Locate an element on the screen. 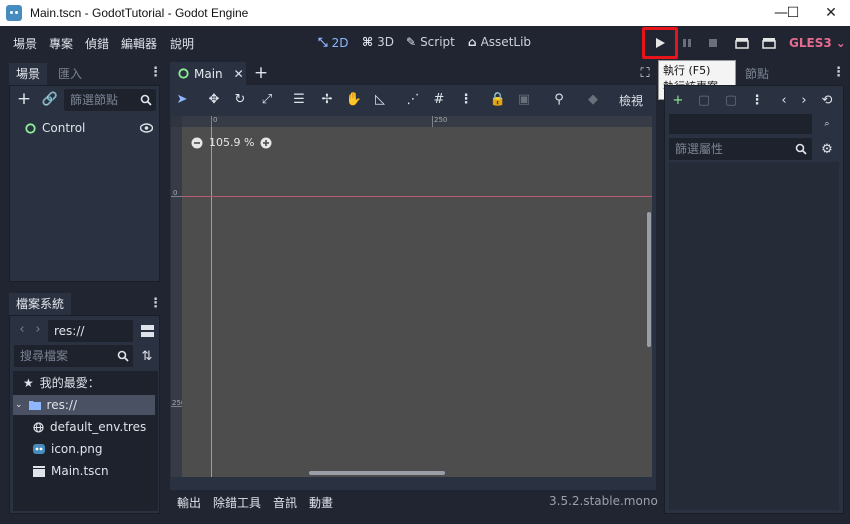  workspace-assetlib-label: AssetLib is located at coordinates (506, 42).